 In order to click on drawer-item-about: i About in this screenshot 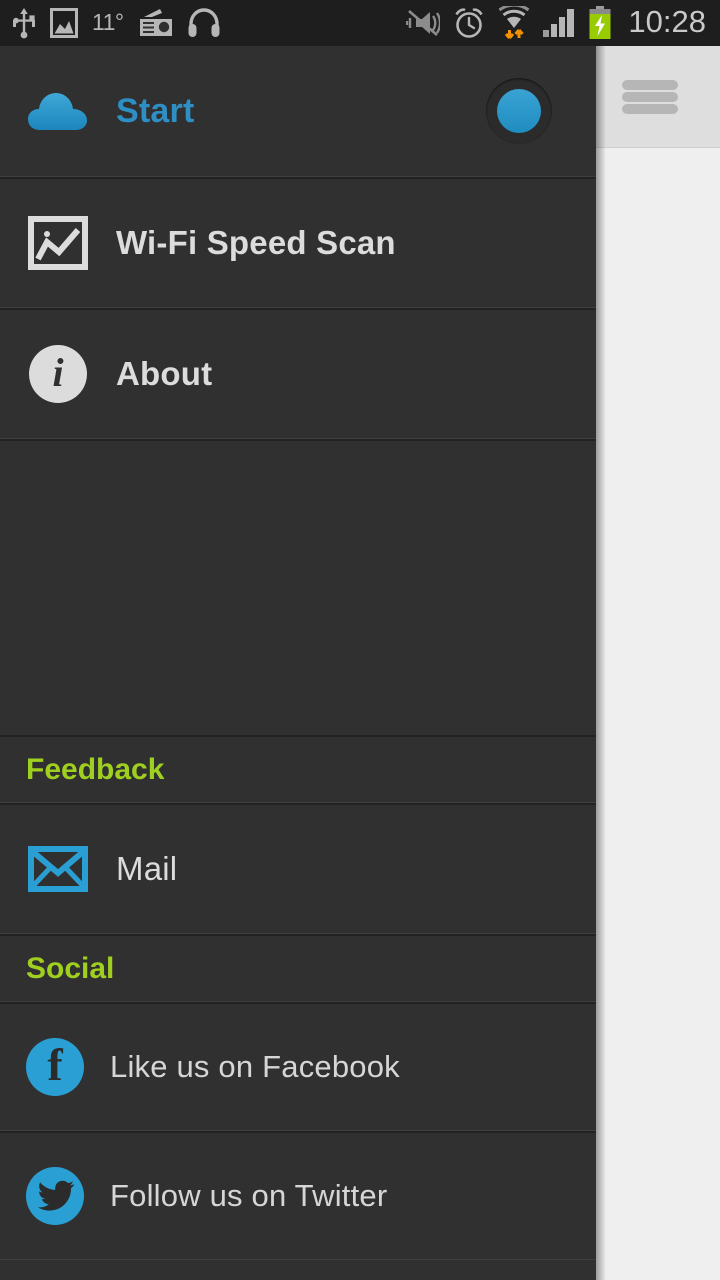, I will do `click(298, 373)`.